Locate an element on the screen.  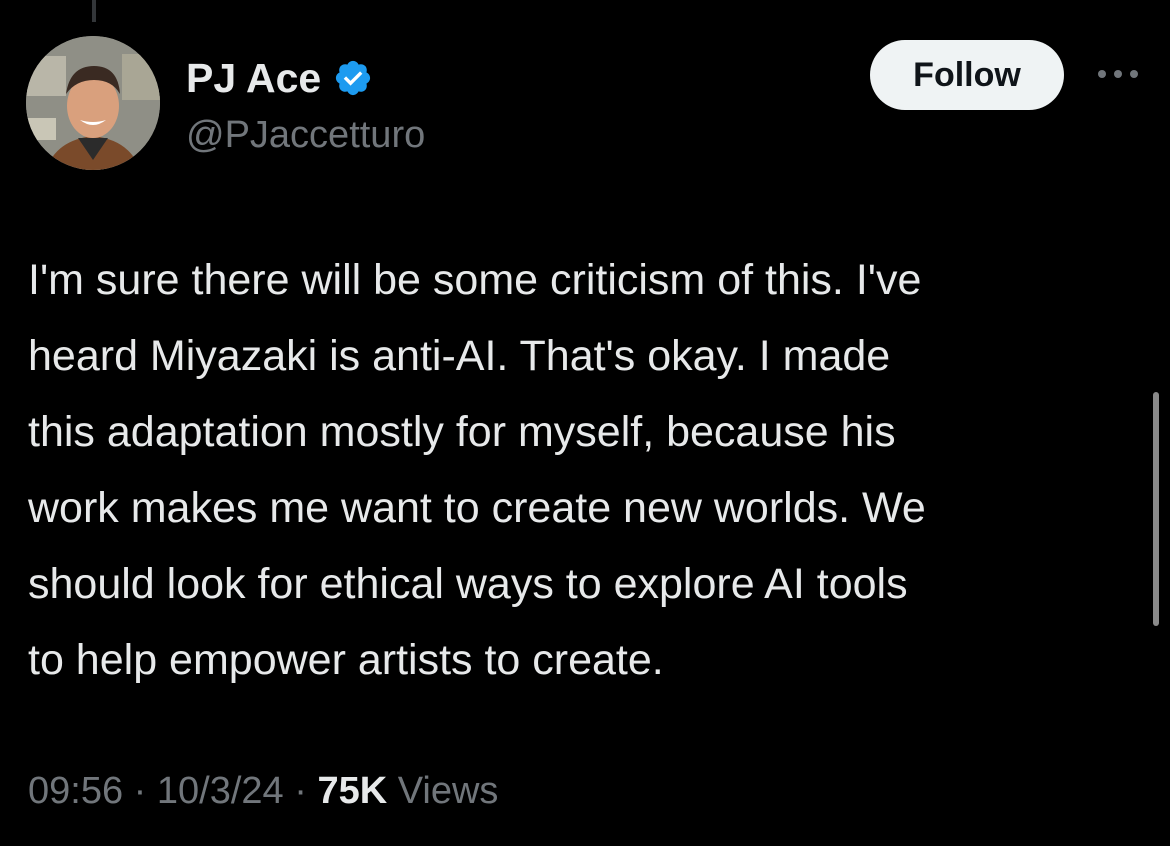
tweet-metadata: 09:56 · 10/3/24 · 75K Views is located at coordinates (263, 791).